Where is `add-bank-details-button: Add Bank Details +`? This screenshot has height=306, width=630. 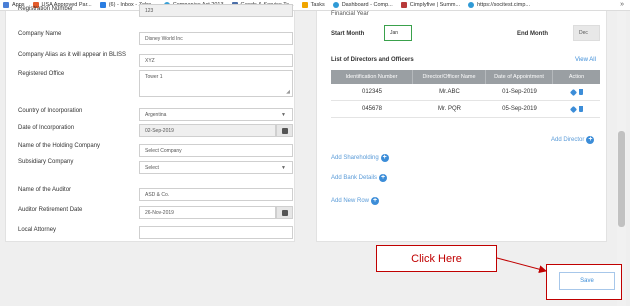 add-bank-details-button: Add Bank Details + is located at coordinates (359, 178).